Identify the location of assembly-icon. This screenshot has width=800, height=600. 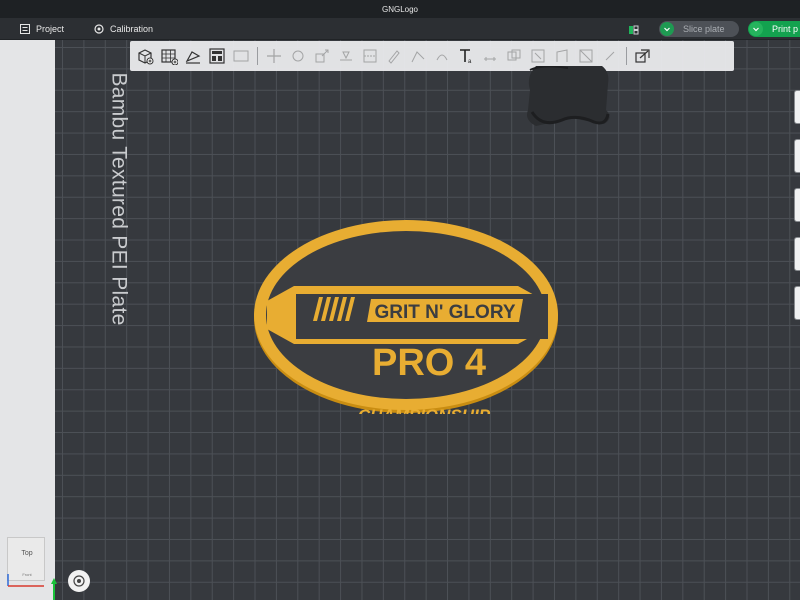
(538, 56).